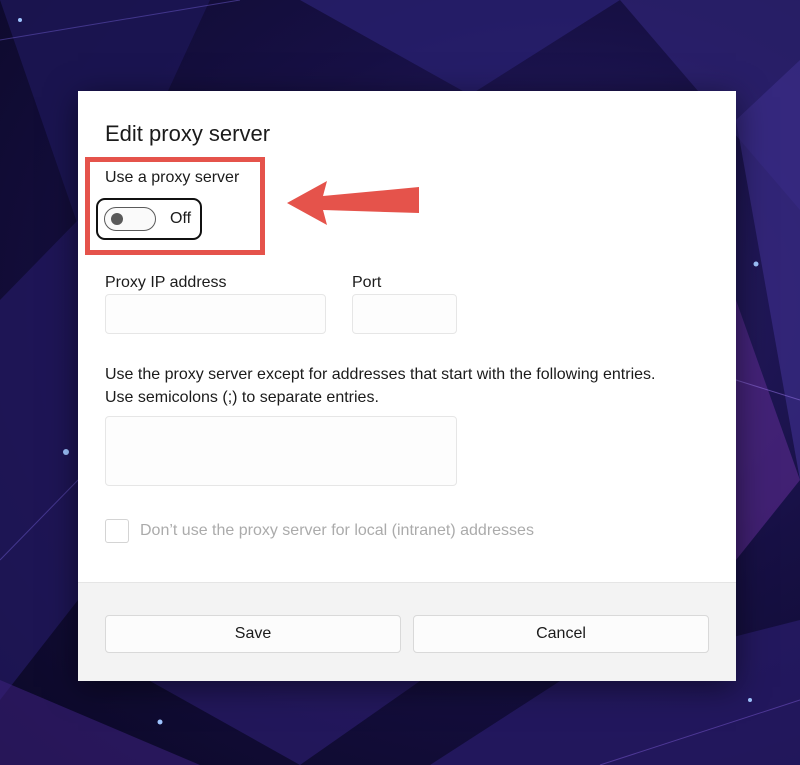 The height and width of the screenshot is (765, 800). Describe the element at coordinates (561, 634) in the screenshot. I see `cancel-button: Cancel` at that location.